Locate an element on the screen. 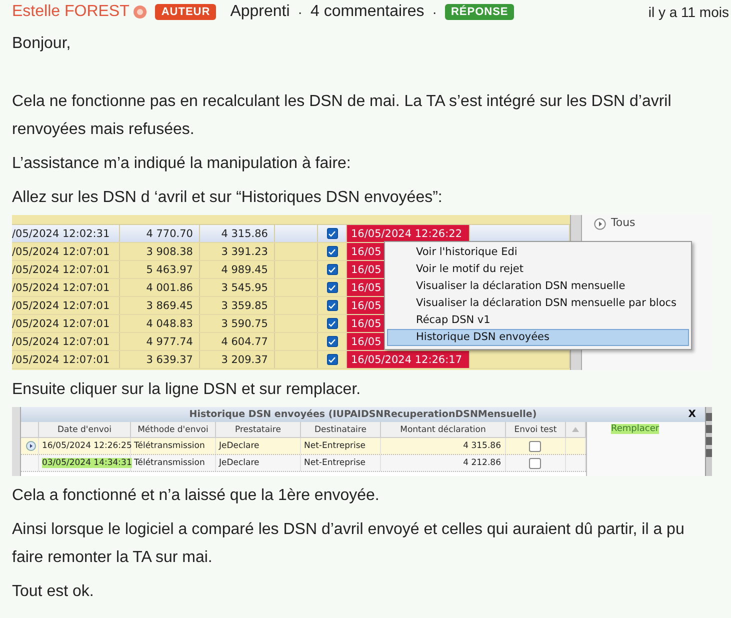 The height and width of the screenshot is (618, 731). column-header: Montant déclaration is located at coordinates (443, 429).